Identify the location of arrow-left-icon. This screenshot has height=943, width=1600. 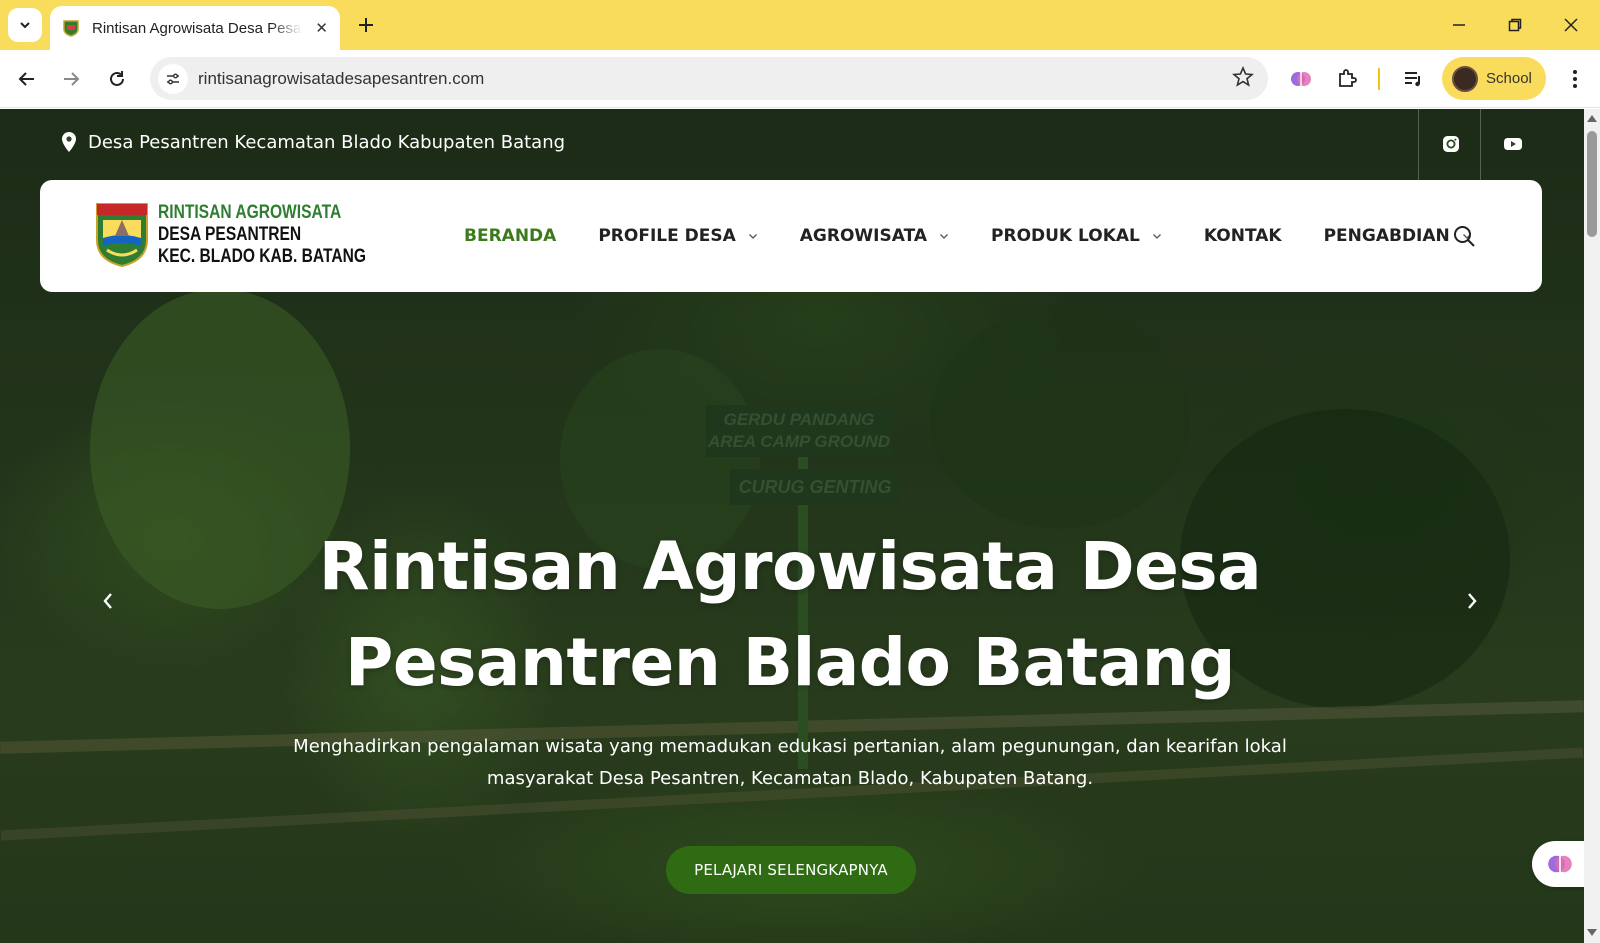
(26, 79).